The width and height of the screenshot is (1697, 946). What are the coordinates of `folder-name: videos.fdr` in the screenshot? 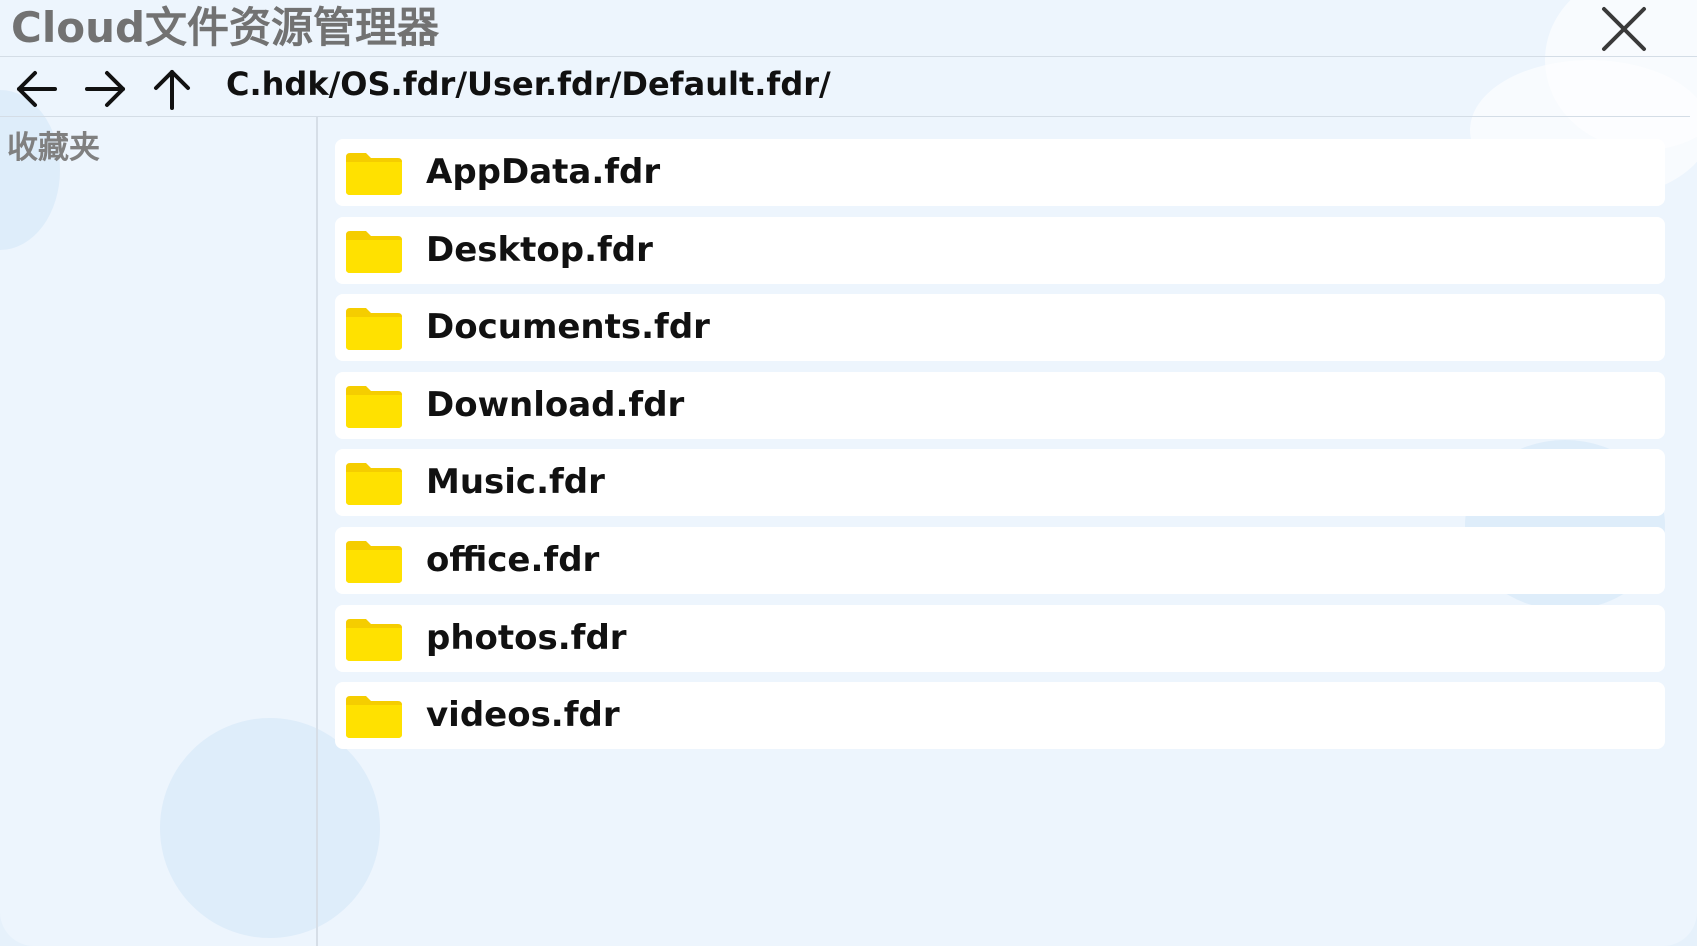 It's located at (523, 715).